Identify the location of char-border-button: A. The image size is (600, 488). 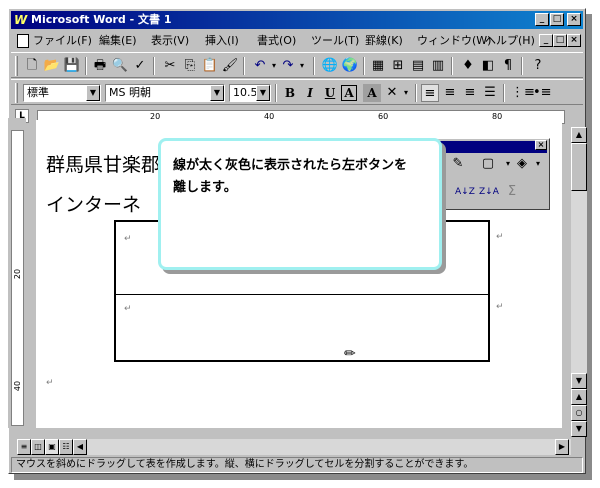
(349, 93).